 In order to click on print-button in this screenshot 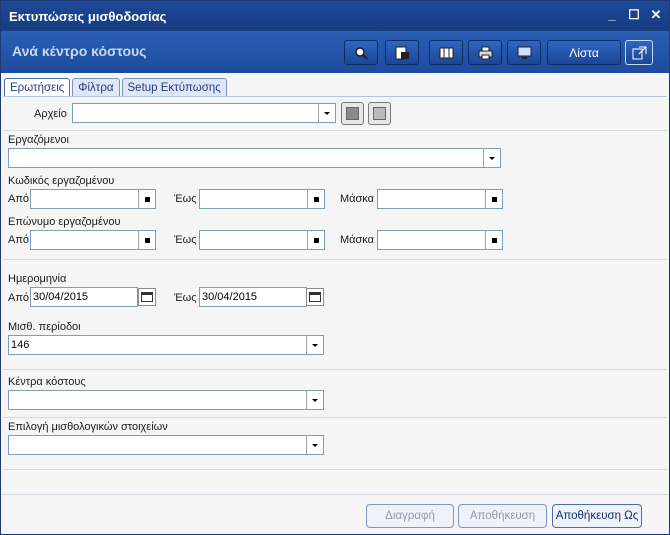, I will do `click(485, 52)`.